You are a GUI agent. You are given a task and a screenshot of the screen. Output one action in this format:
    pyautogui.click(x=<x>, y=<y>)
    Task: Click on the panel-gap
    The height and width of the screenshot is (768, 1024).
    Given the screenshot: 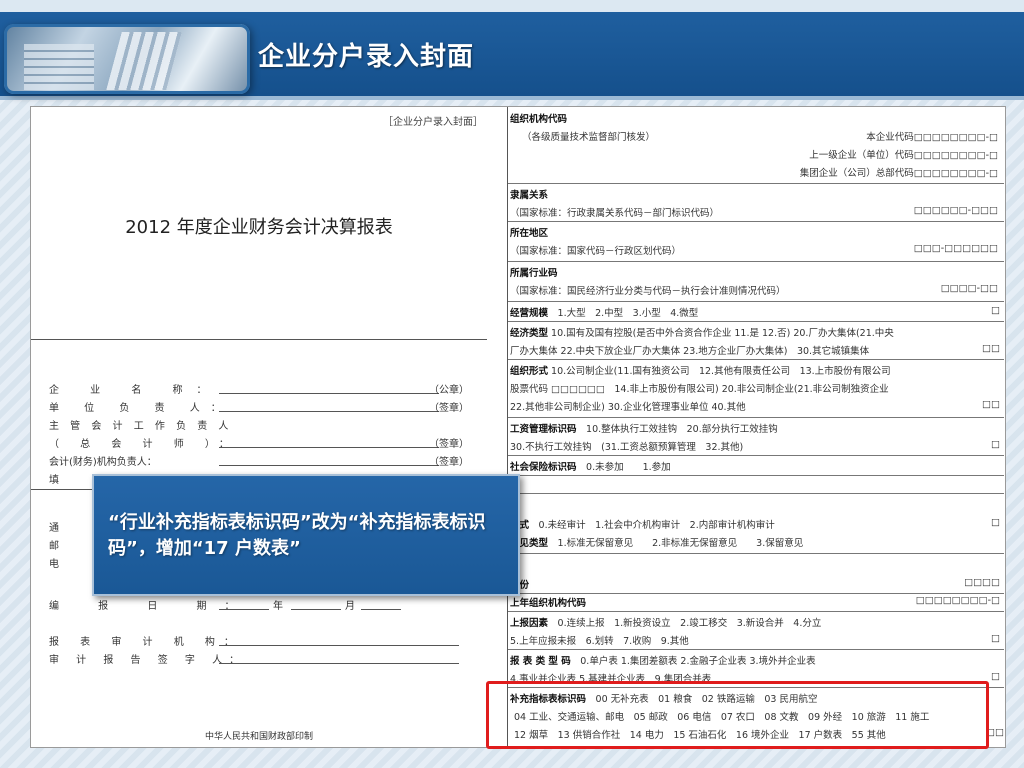 What is the action you would take?
    pyautogui.click(x=497, y=427)
    